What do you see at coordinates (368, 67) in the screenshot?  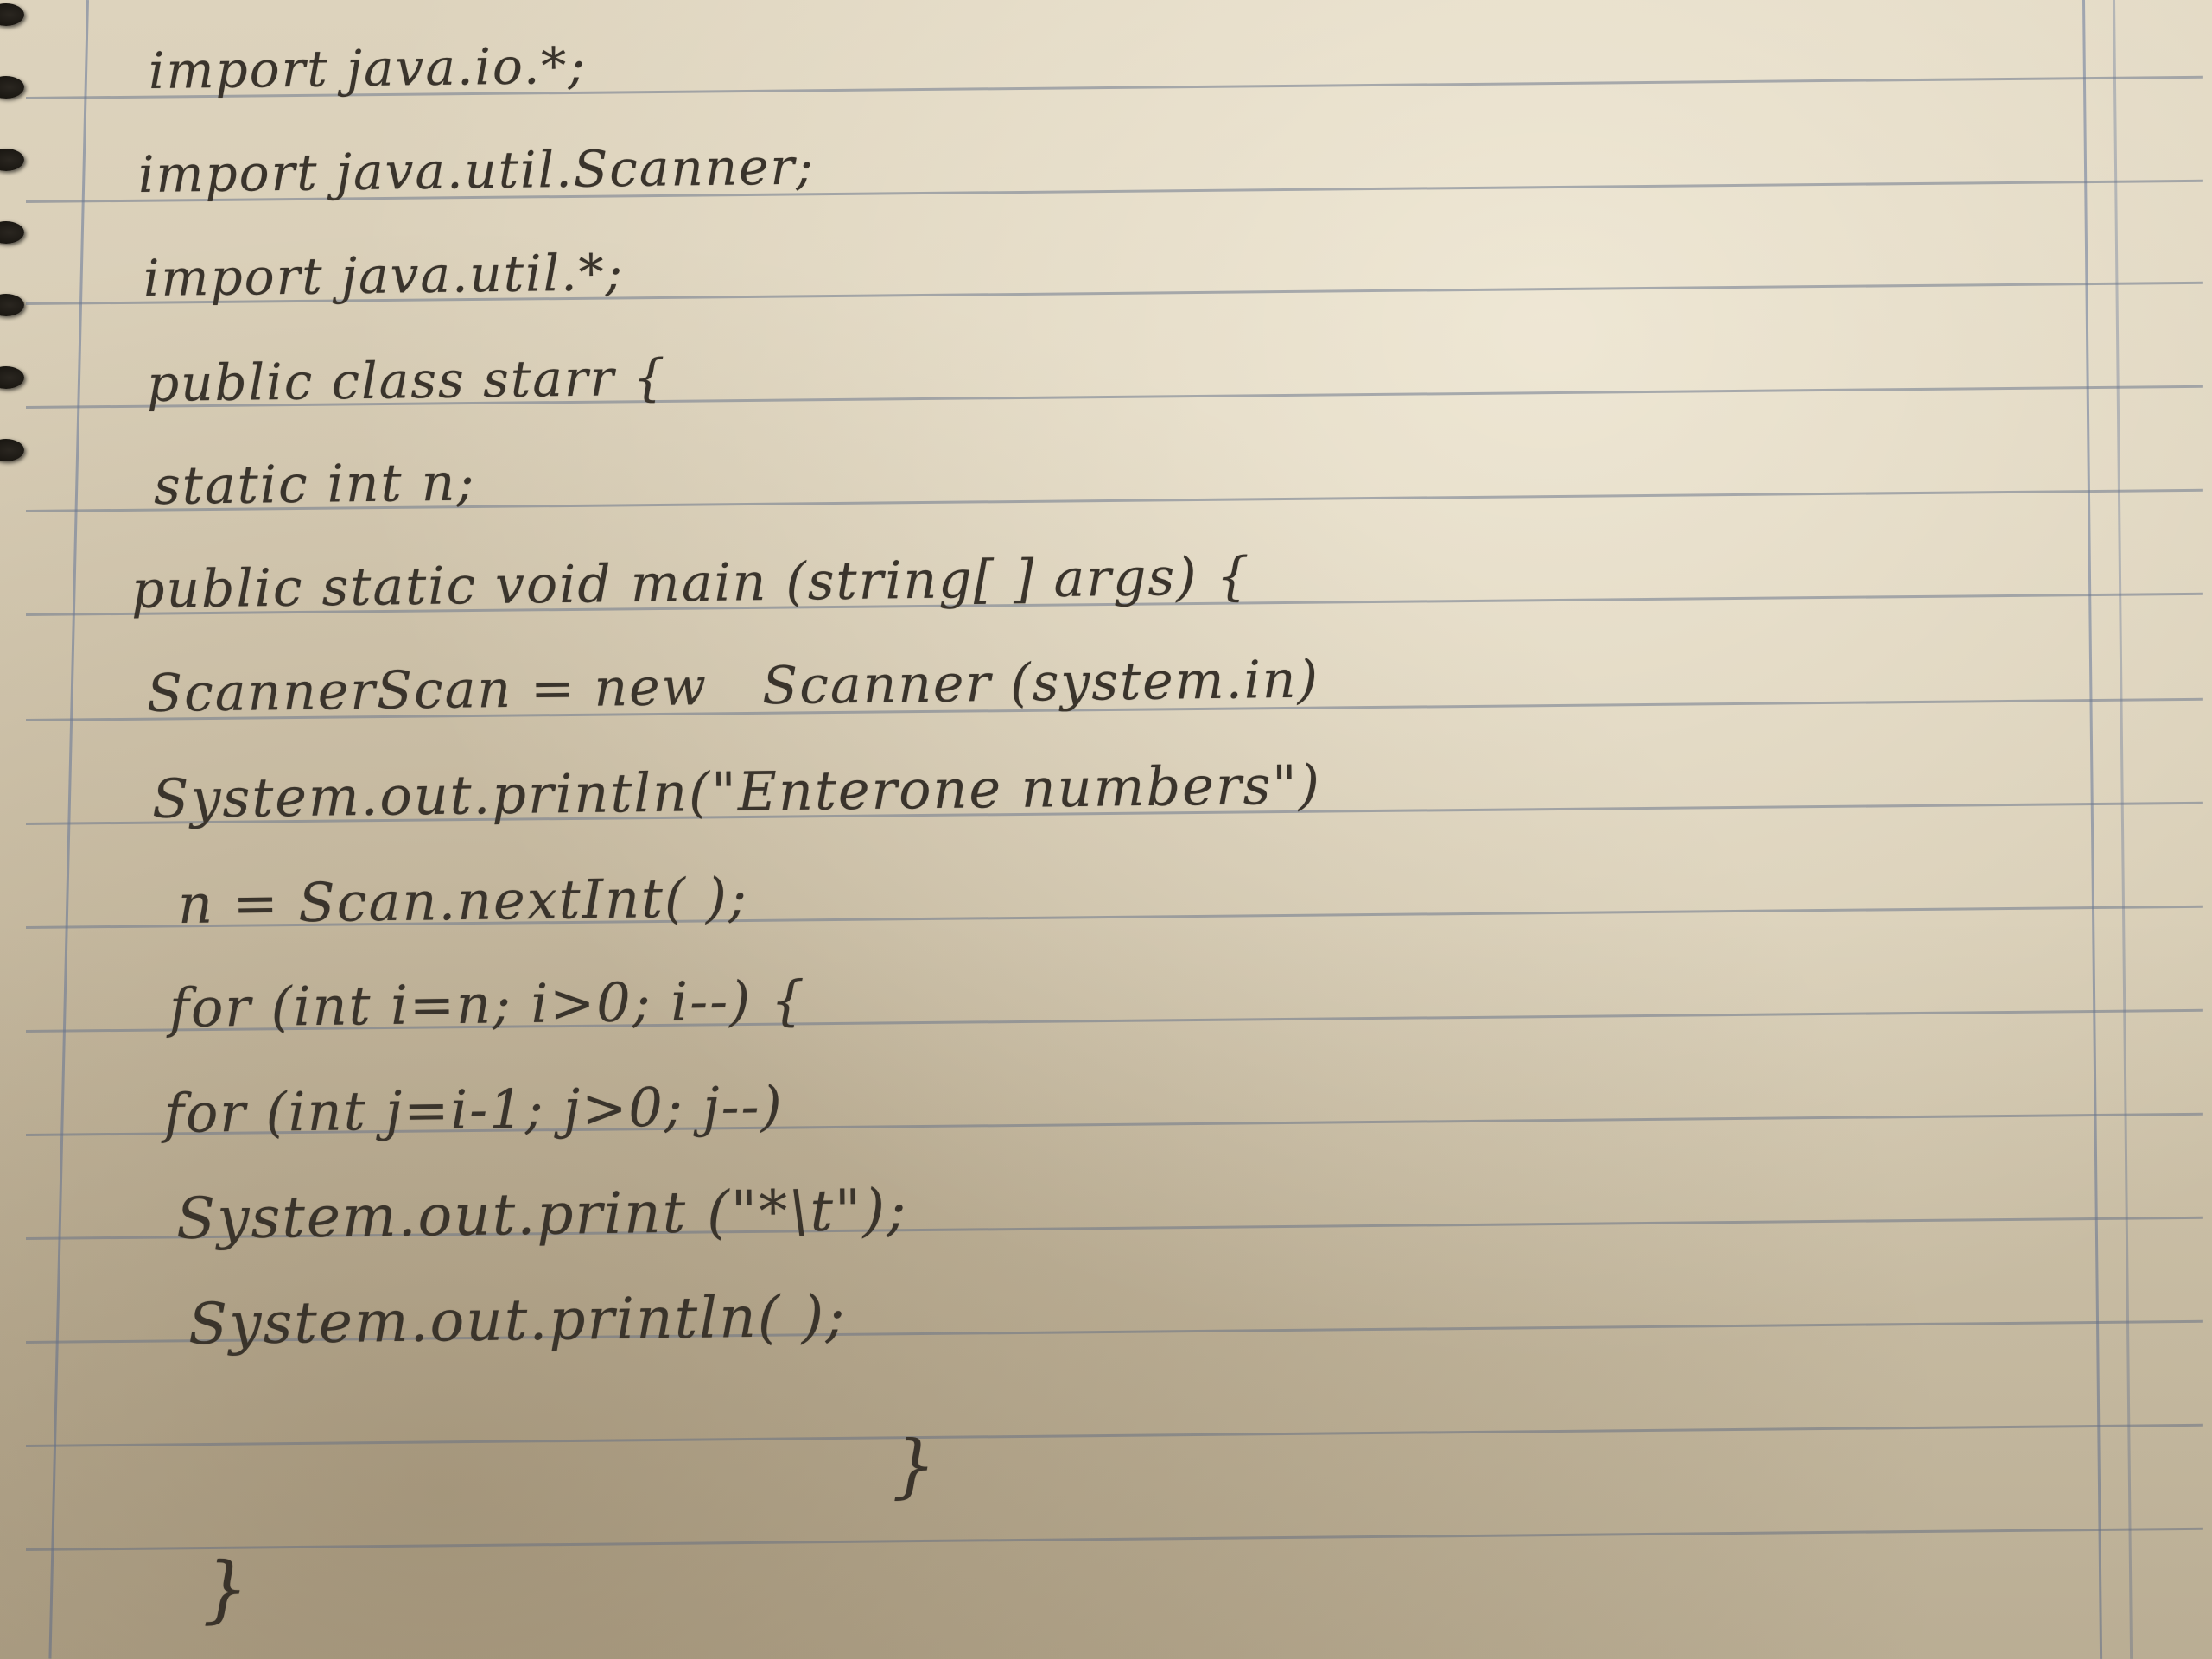 I see `code-line-import-io: import java.io.*;` at bounding box center [368, 67].